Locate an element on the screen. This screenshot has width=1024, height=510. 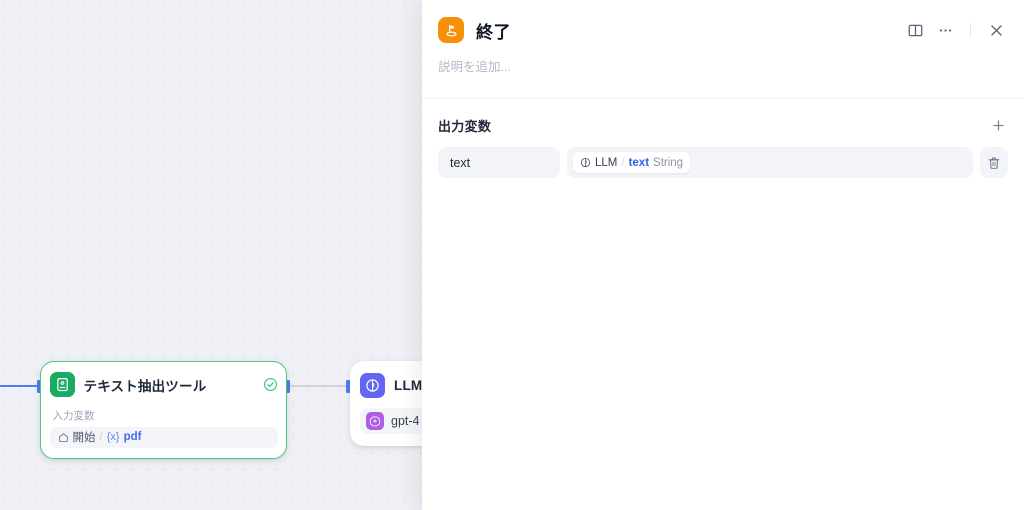
panel-header: 終了 is located at coordinates (723, 23).